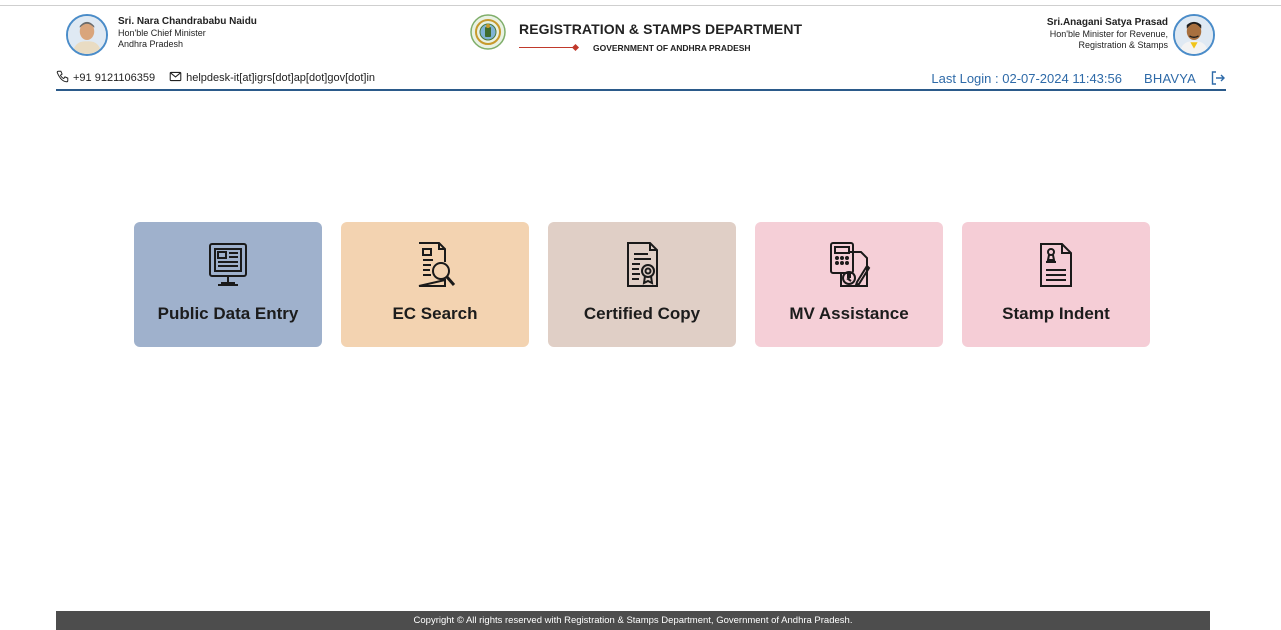 The height and width of the screenshot is (630, 1281). What do you see at coordinates (435, 313) in the screenshot?
I see `tile-label: EC Search` at bounding box center [435, 313].